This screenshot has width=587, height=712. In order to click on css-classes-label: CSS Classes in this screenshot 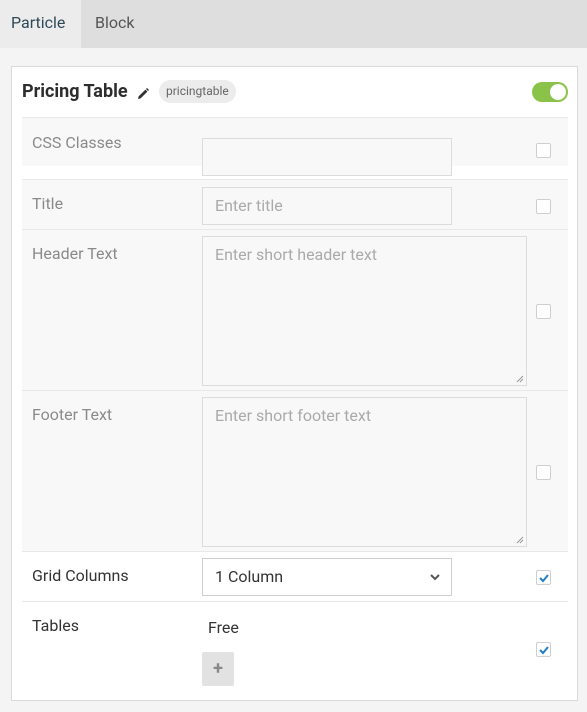, I will do `click(77, 142)`.